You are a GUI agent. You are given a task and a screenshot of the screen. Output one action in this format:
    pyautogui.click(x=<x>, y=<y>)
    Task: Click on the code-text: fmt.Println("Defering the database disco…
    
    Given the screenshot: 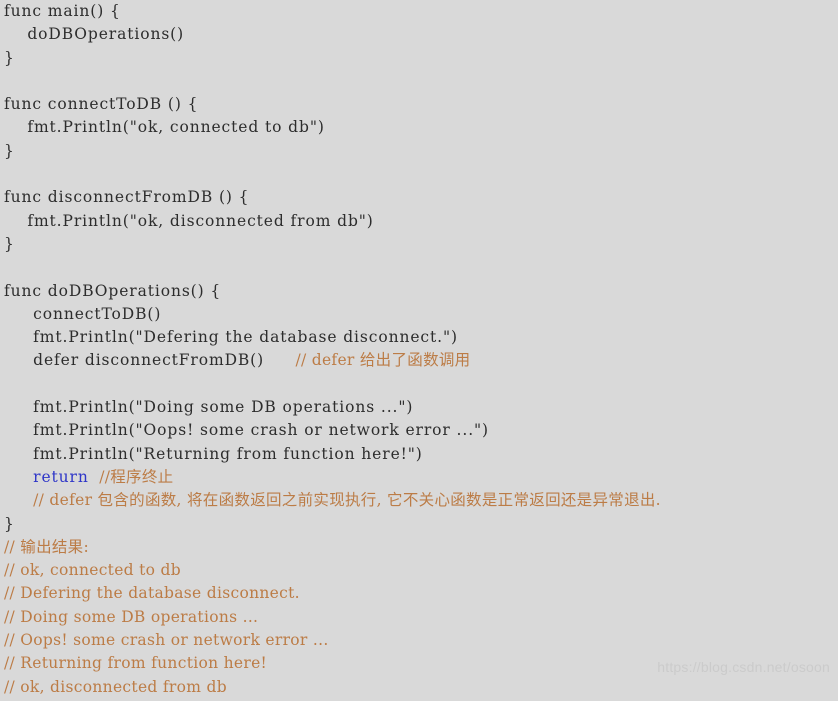 What is the action you would take?
    pyautogui.click(x=245, y=337)
    